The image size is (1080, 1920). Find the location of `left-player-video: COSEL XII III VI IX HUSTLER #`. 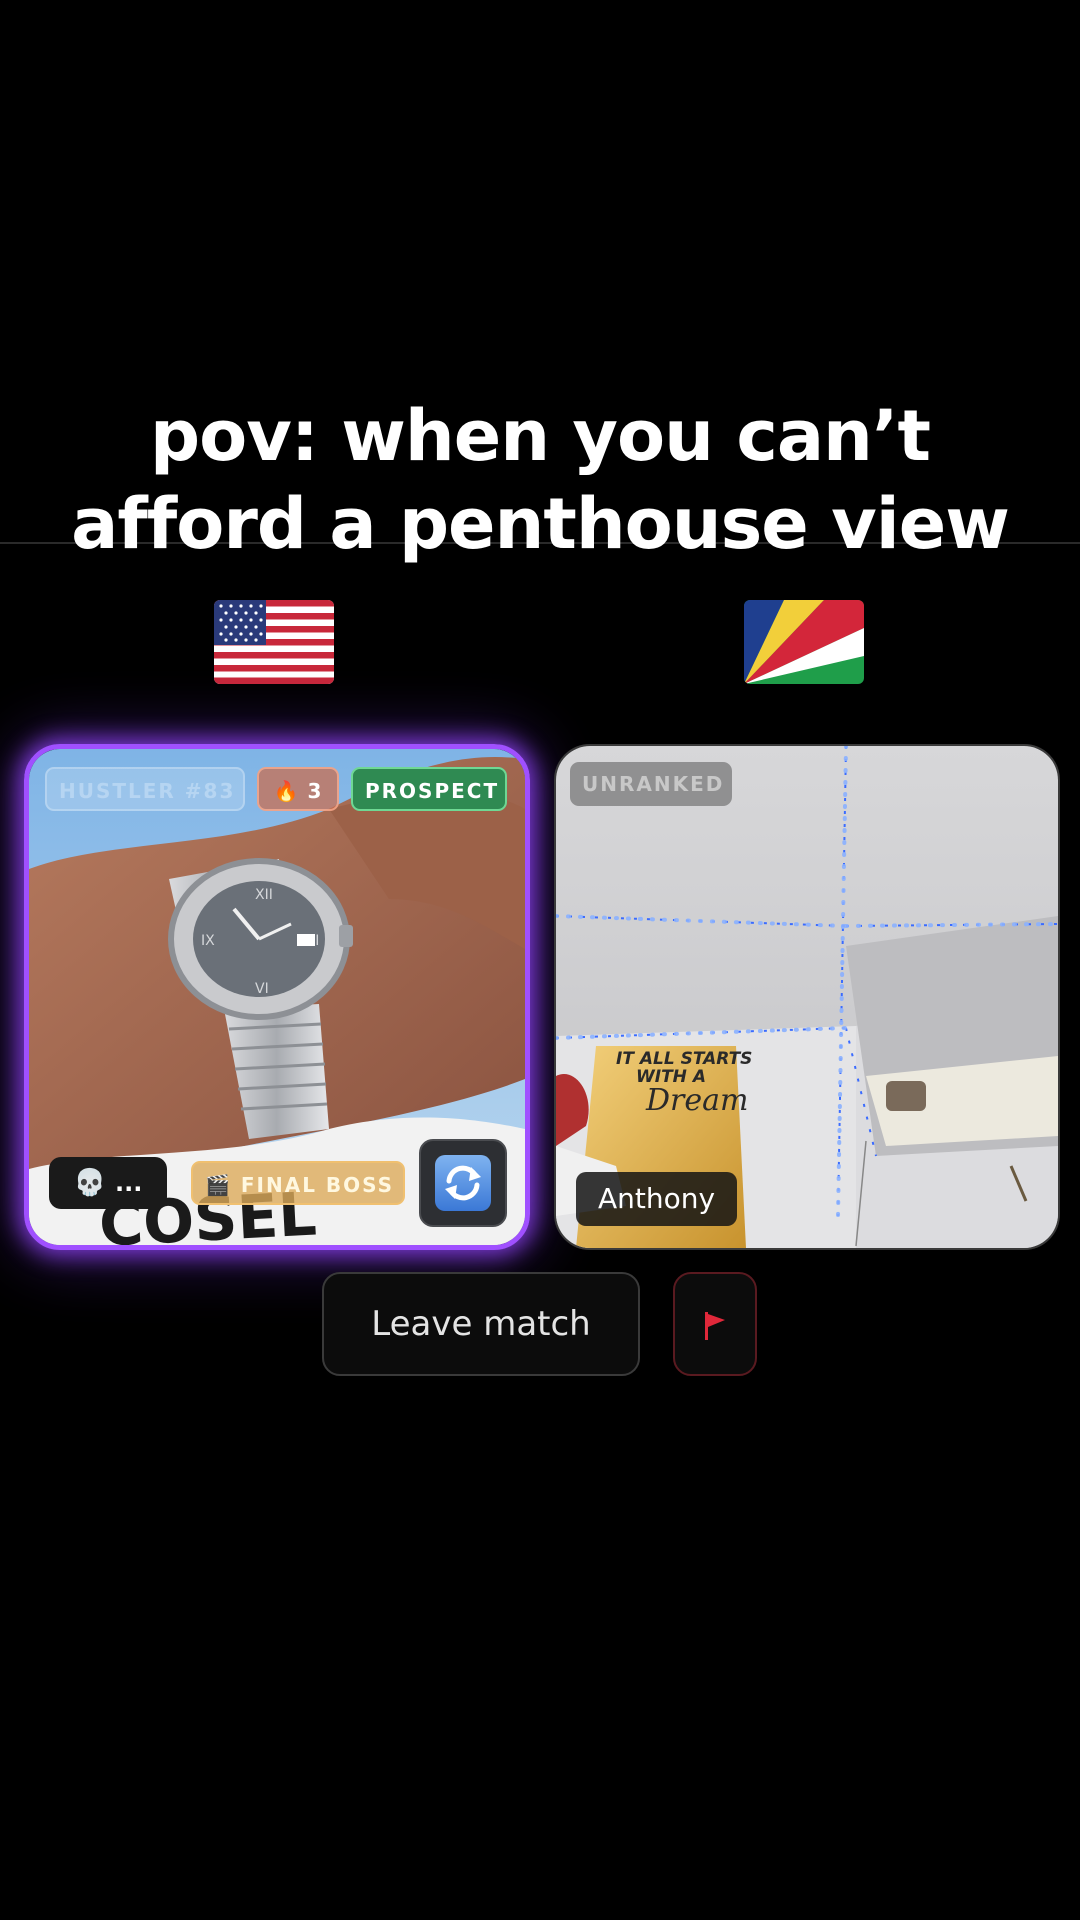

left-player-video: COSEL XII III VI IX HUSTLER # is located at coordinates (277, 997).